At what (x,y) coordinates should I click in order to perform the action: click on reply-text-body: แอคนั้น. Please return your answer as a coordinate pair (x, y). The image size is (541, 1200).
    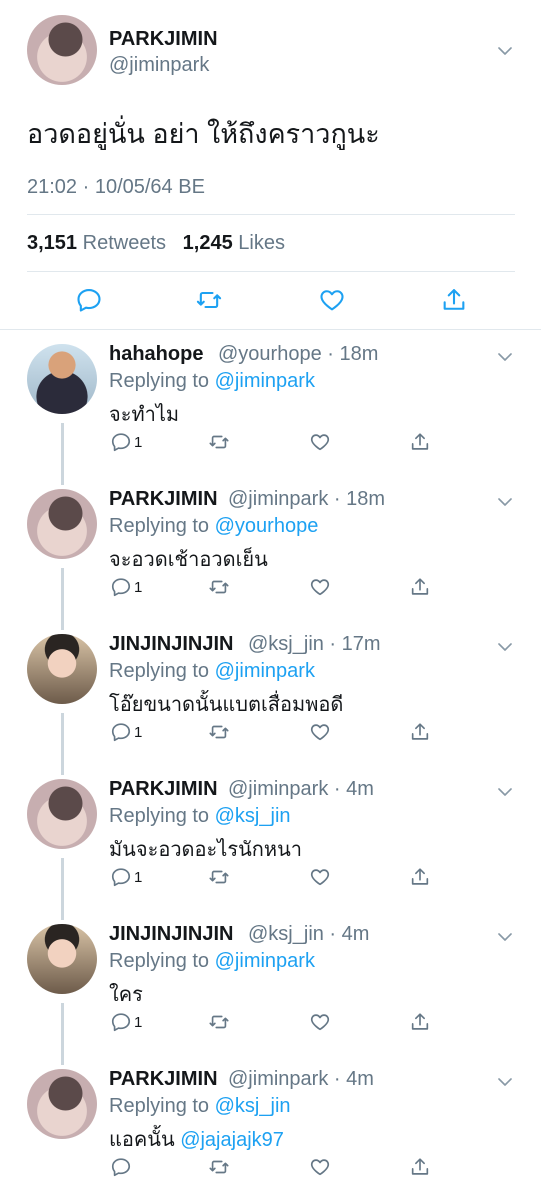
    Looking at the image, I should click on (145, 1140).